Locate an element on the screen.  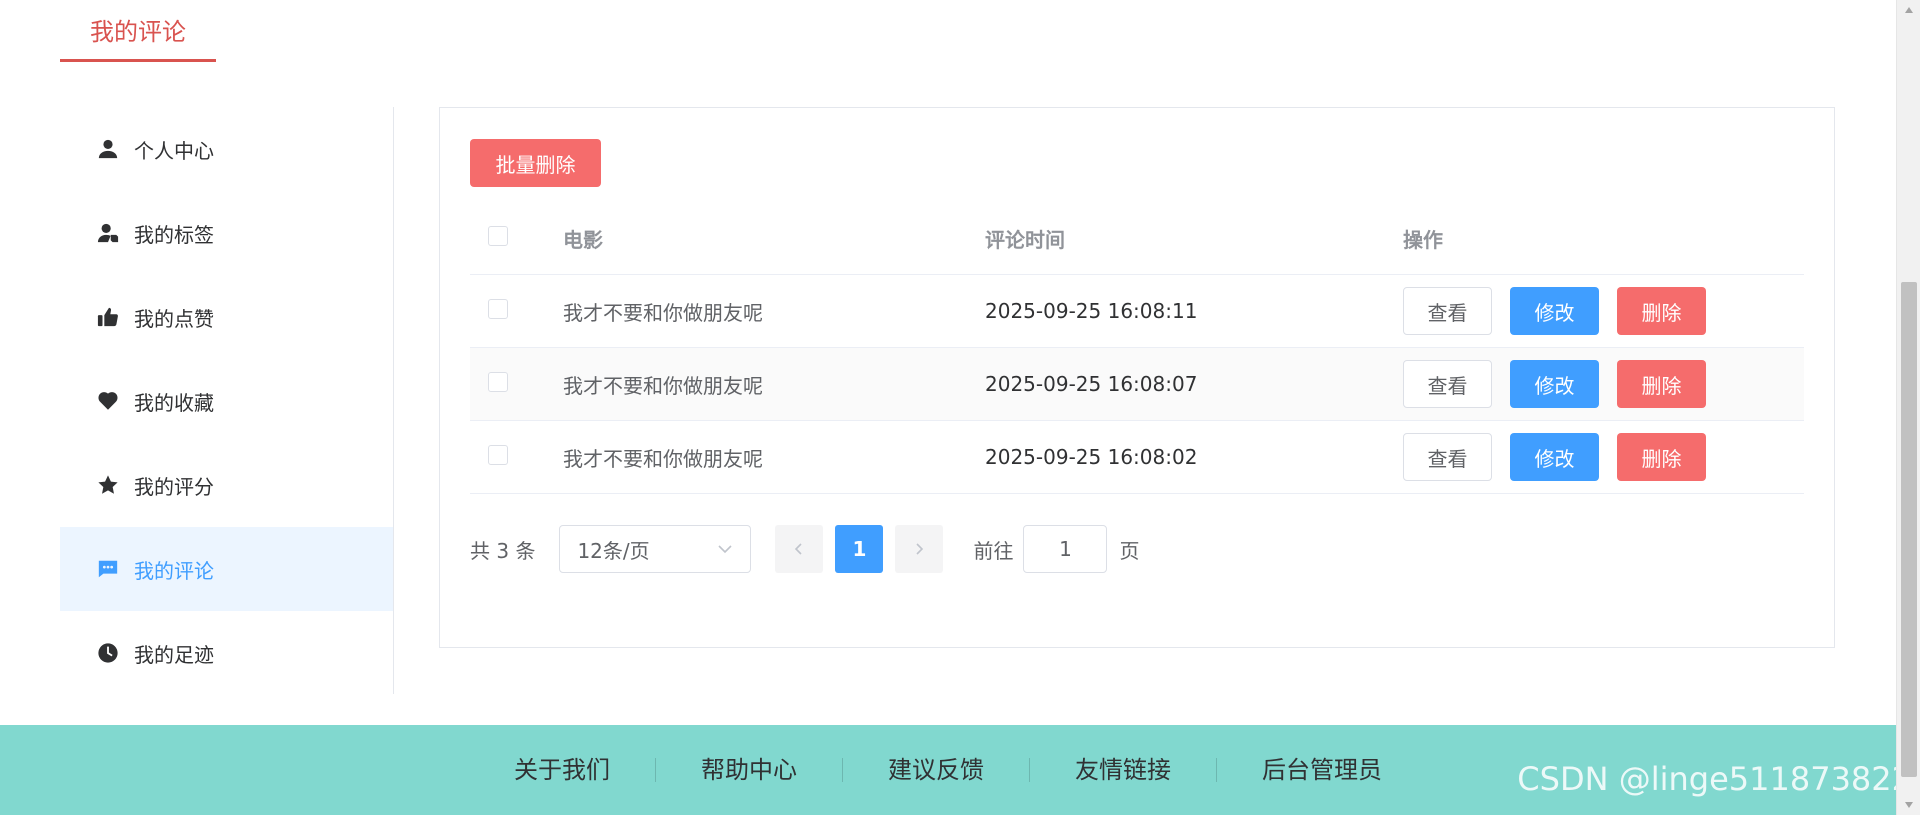
page-size-select: 12条/页 is located at coordinates (655, 549).